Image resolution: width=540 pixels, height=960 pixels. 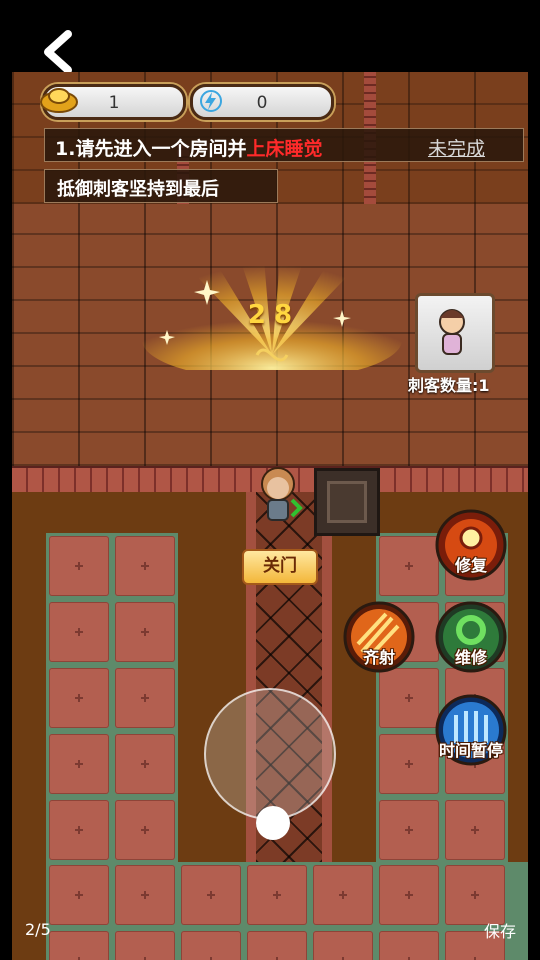 I want to click on room-door, so click(x=347, y=502).